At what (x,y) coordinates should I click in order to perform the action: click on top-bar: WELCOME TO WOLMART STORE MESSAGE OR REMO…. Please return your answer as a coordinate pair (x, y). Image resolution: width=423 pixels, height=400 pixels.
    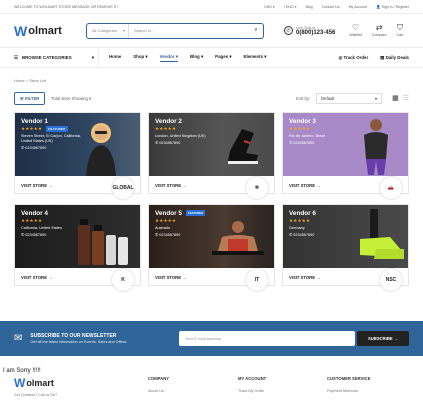
    Looking at the image, I should click on (211, 7).